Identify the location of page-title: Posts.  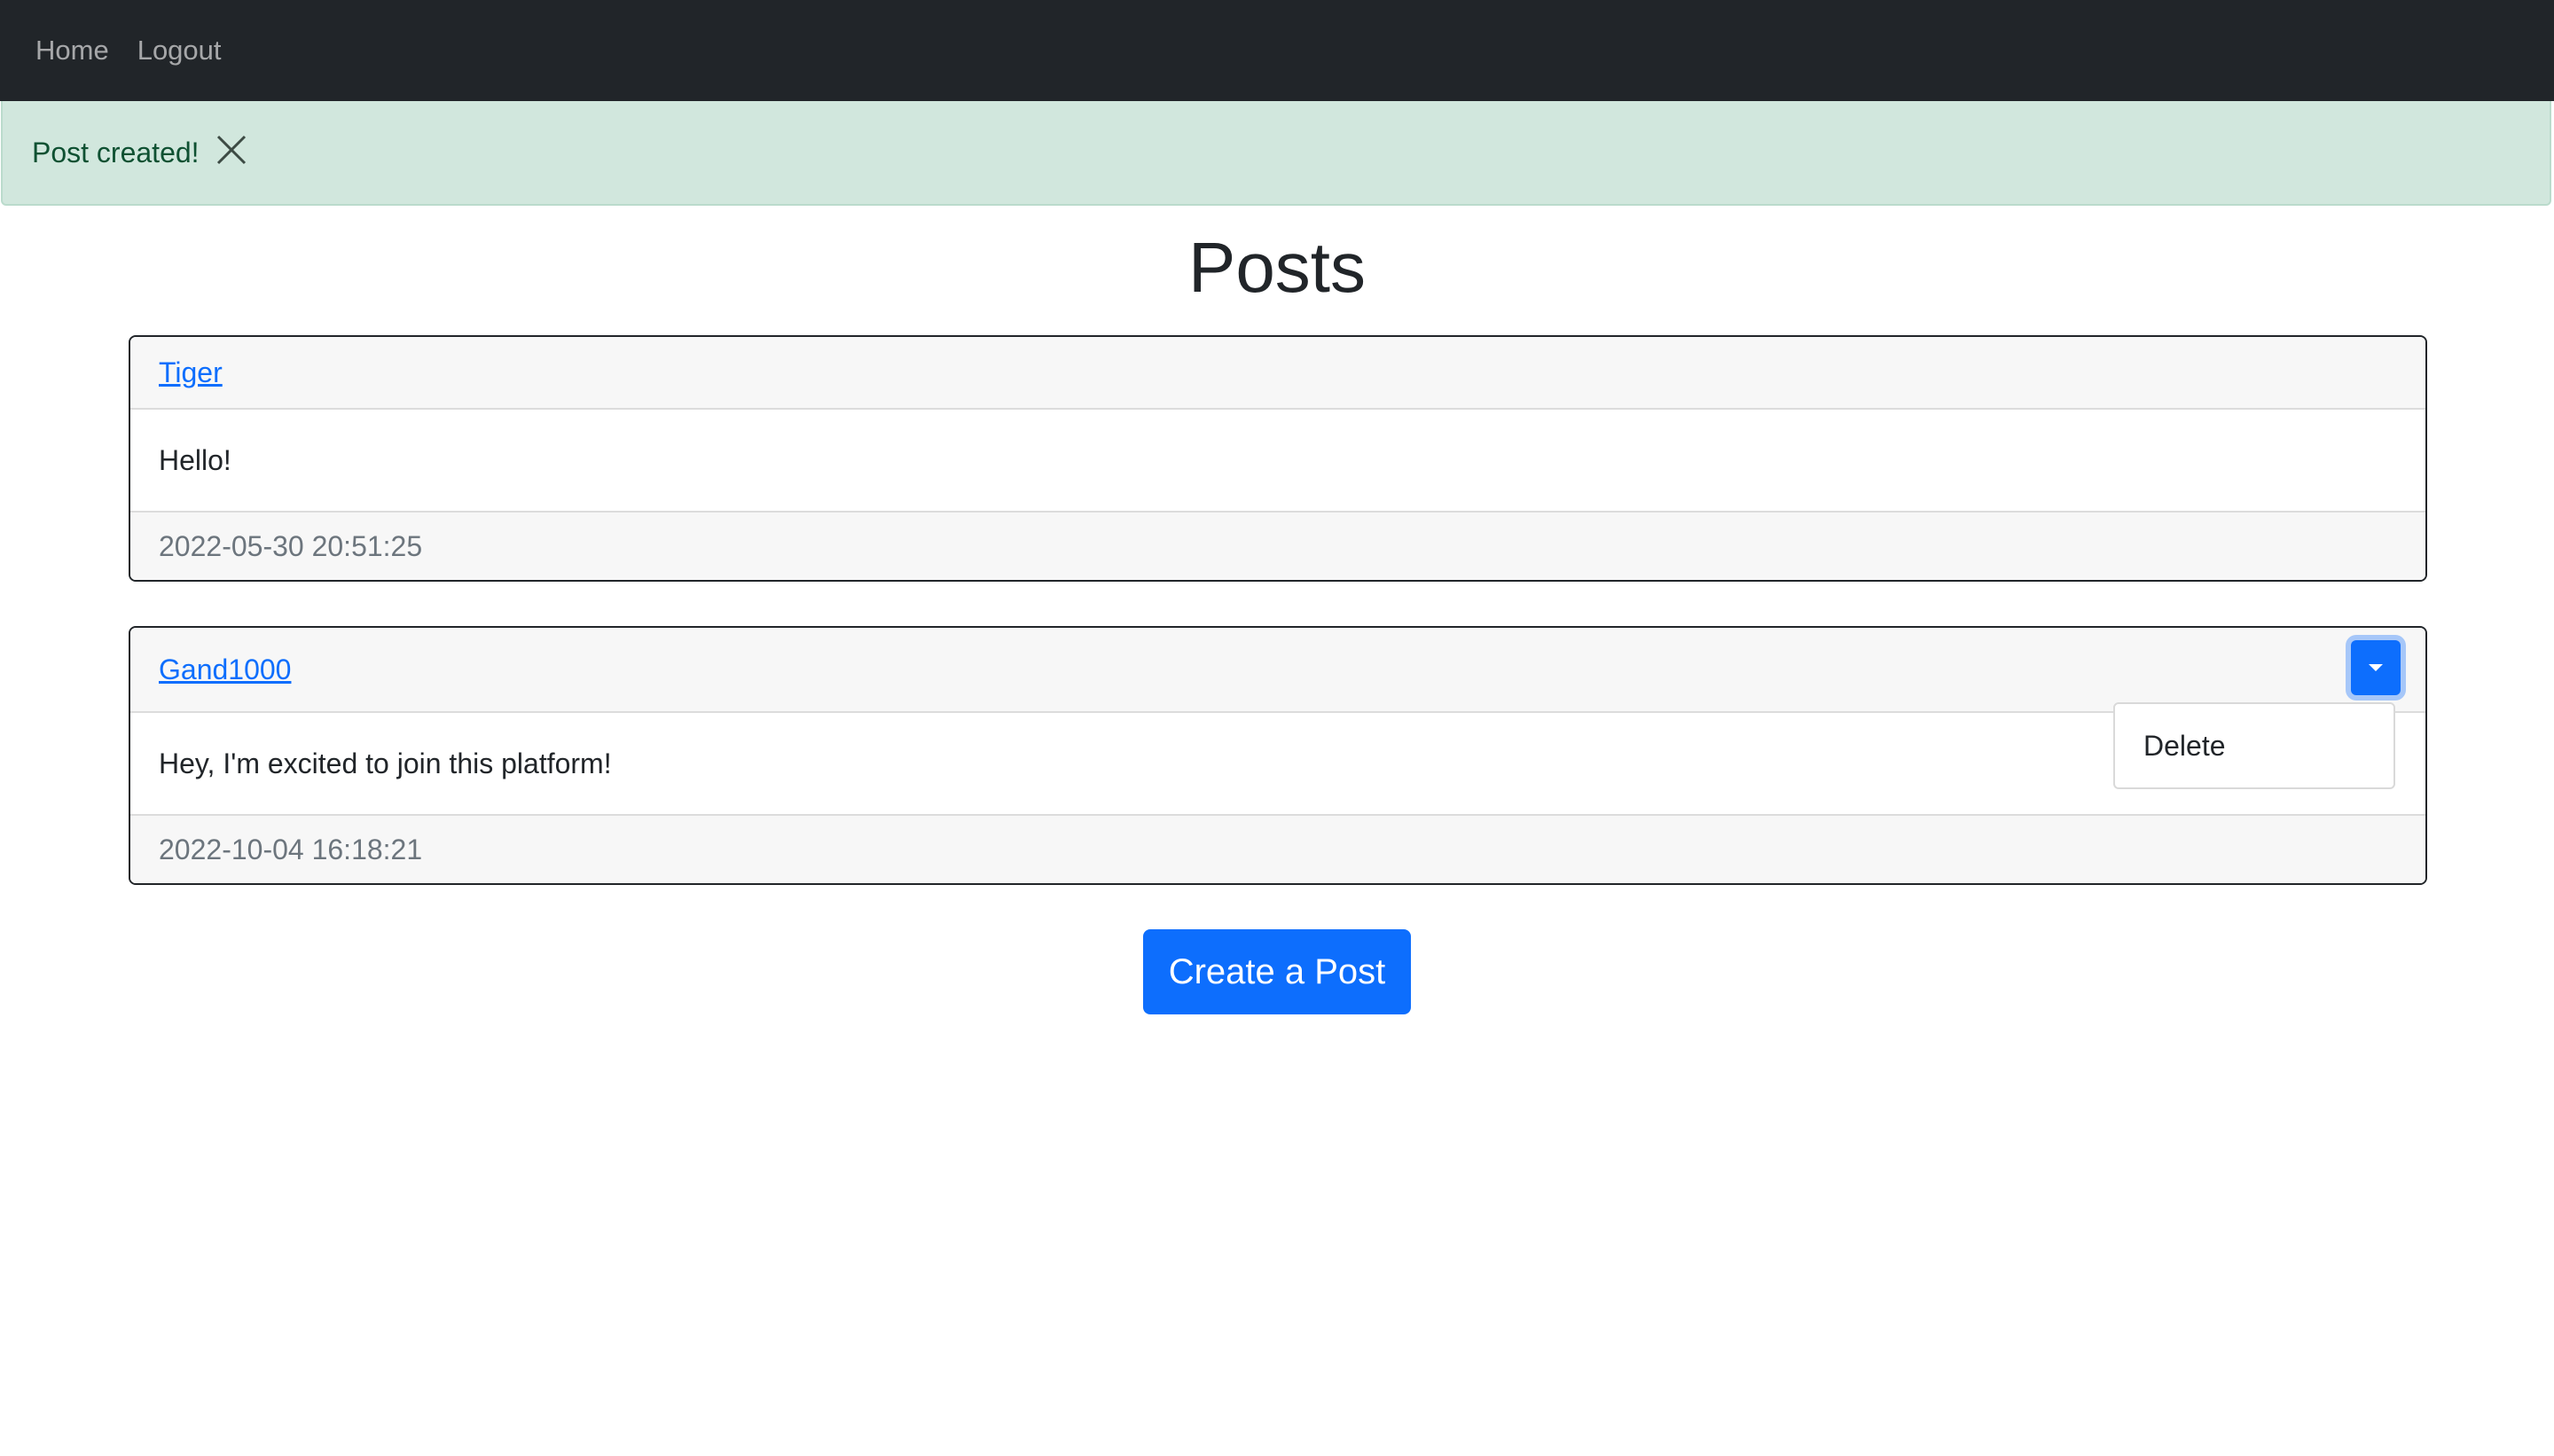
(1277, 267).